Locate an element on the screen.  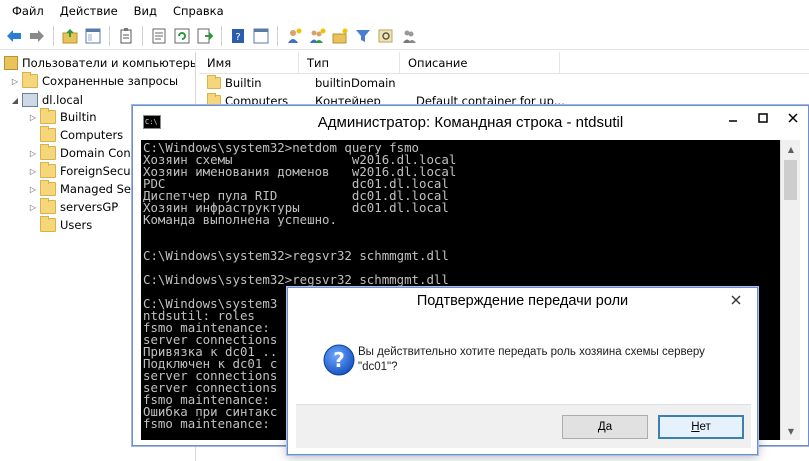
new-group-icon is located at coordinates (317, 36).